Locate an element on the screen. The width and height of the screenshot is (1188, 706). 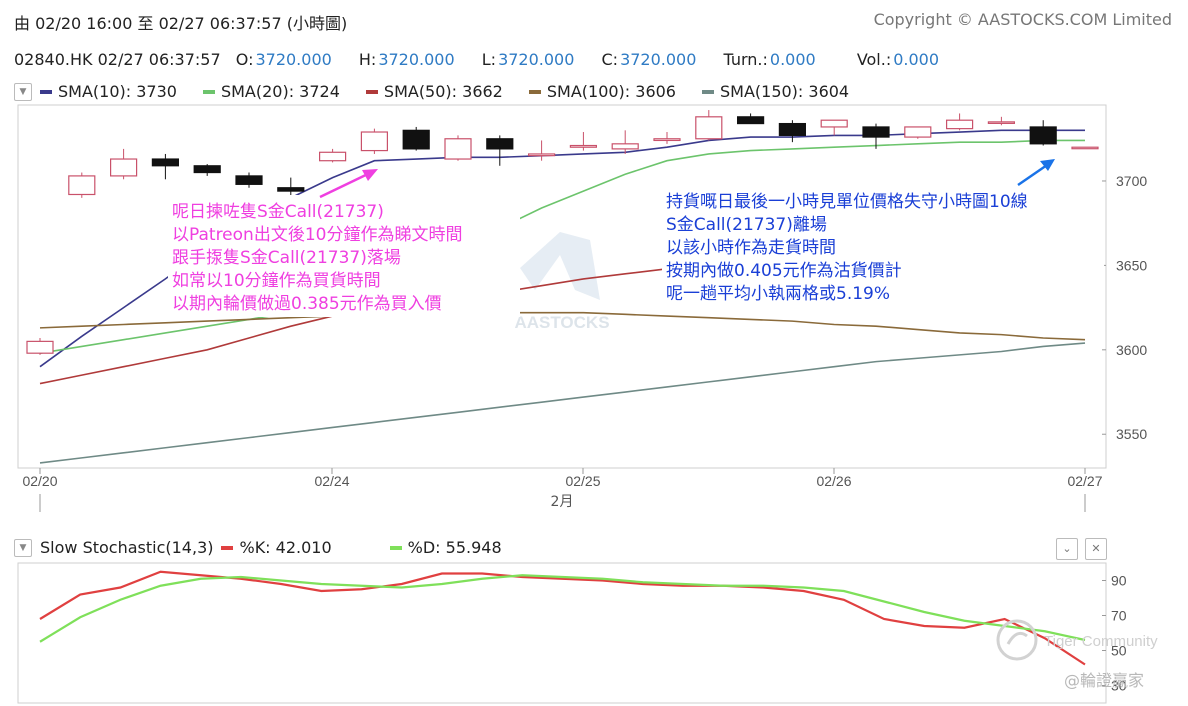
stoch-y-tick-label: 90 is located at coordinates (1119, 581).